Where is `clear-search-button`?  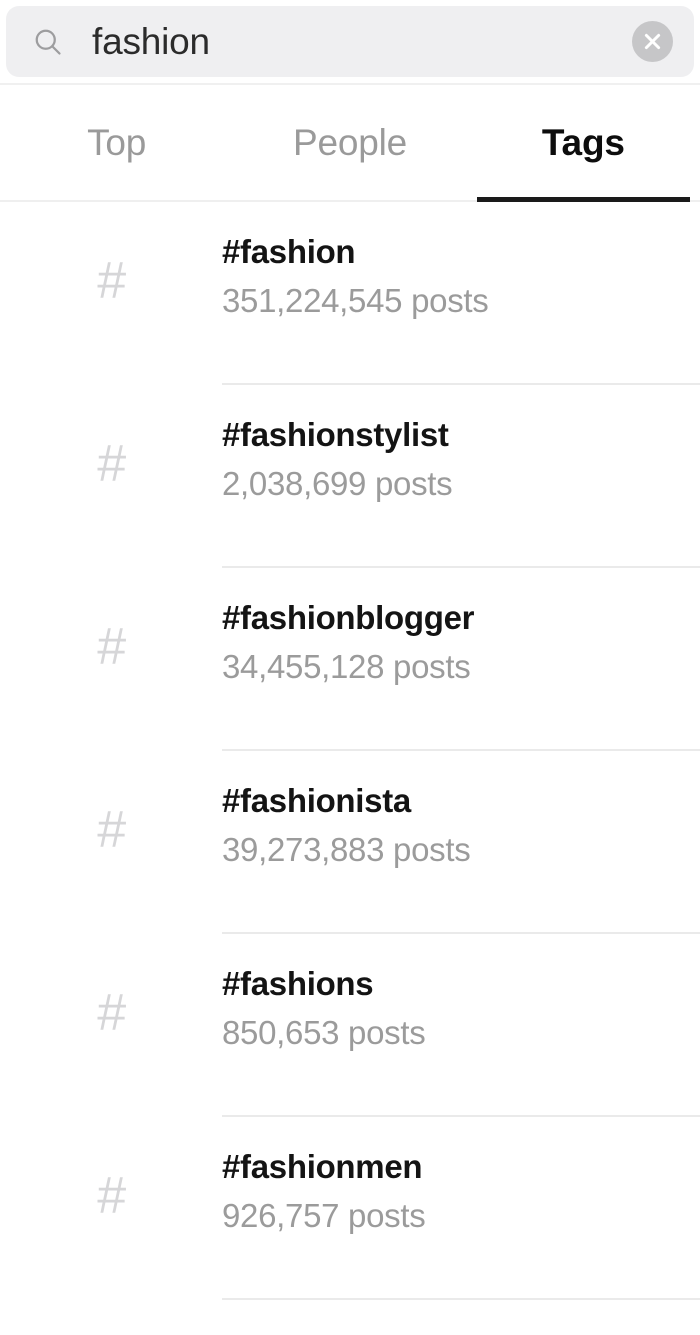 clear-search-button is located at coordinates (652, 41).